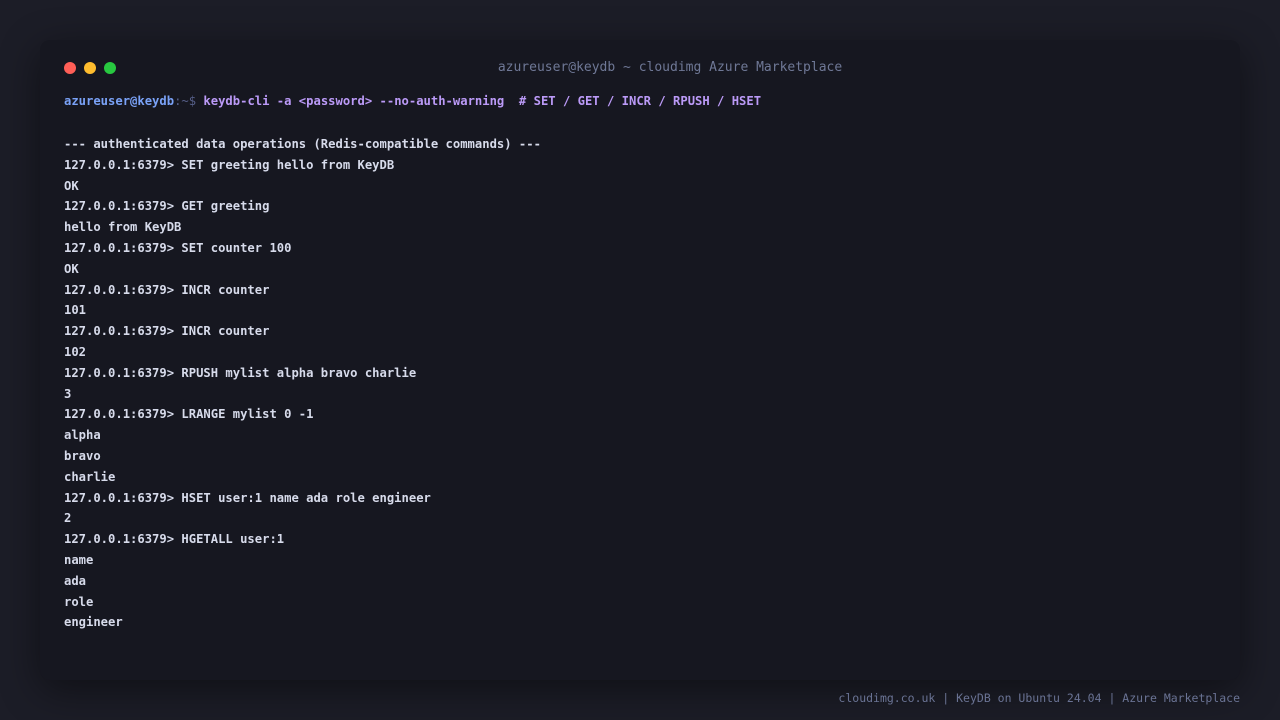 The height and width of the screenshot is (720, 1280). What do you see at coordinates (185, 101) in the screenshot?
I see `prompt-path: :~$` at bounding box center [185, 101].